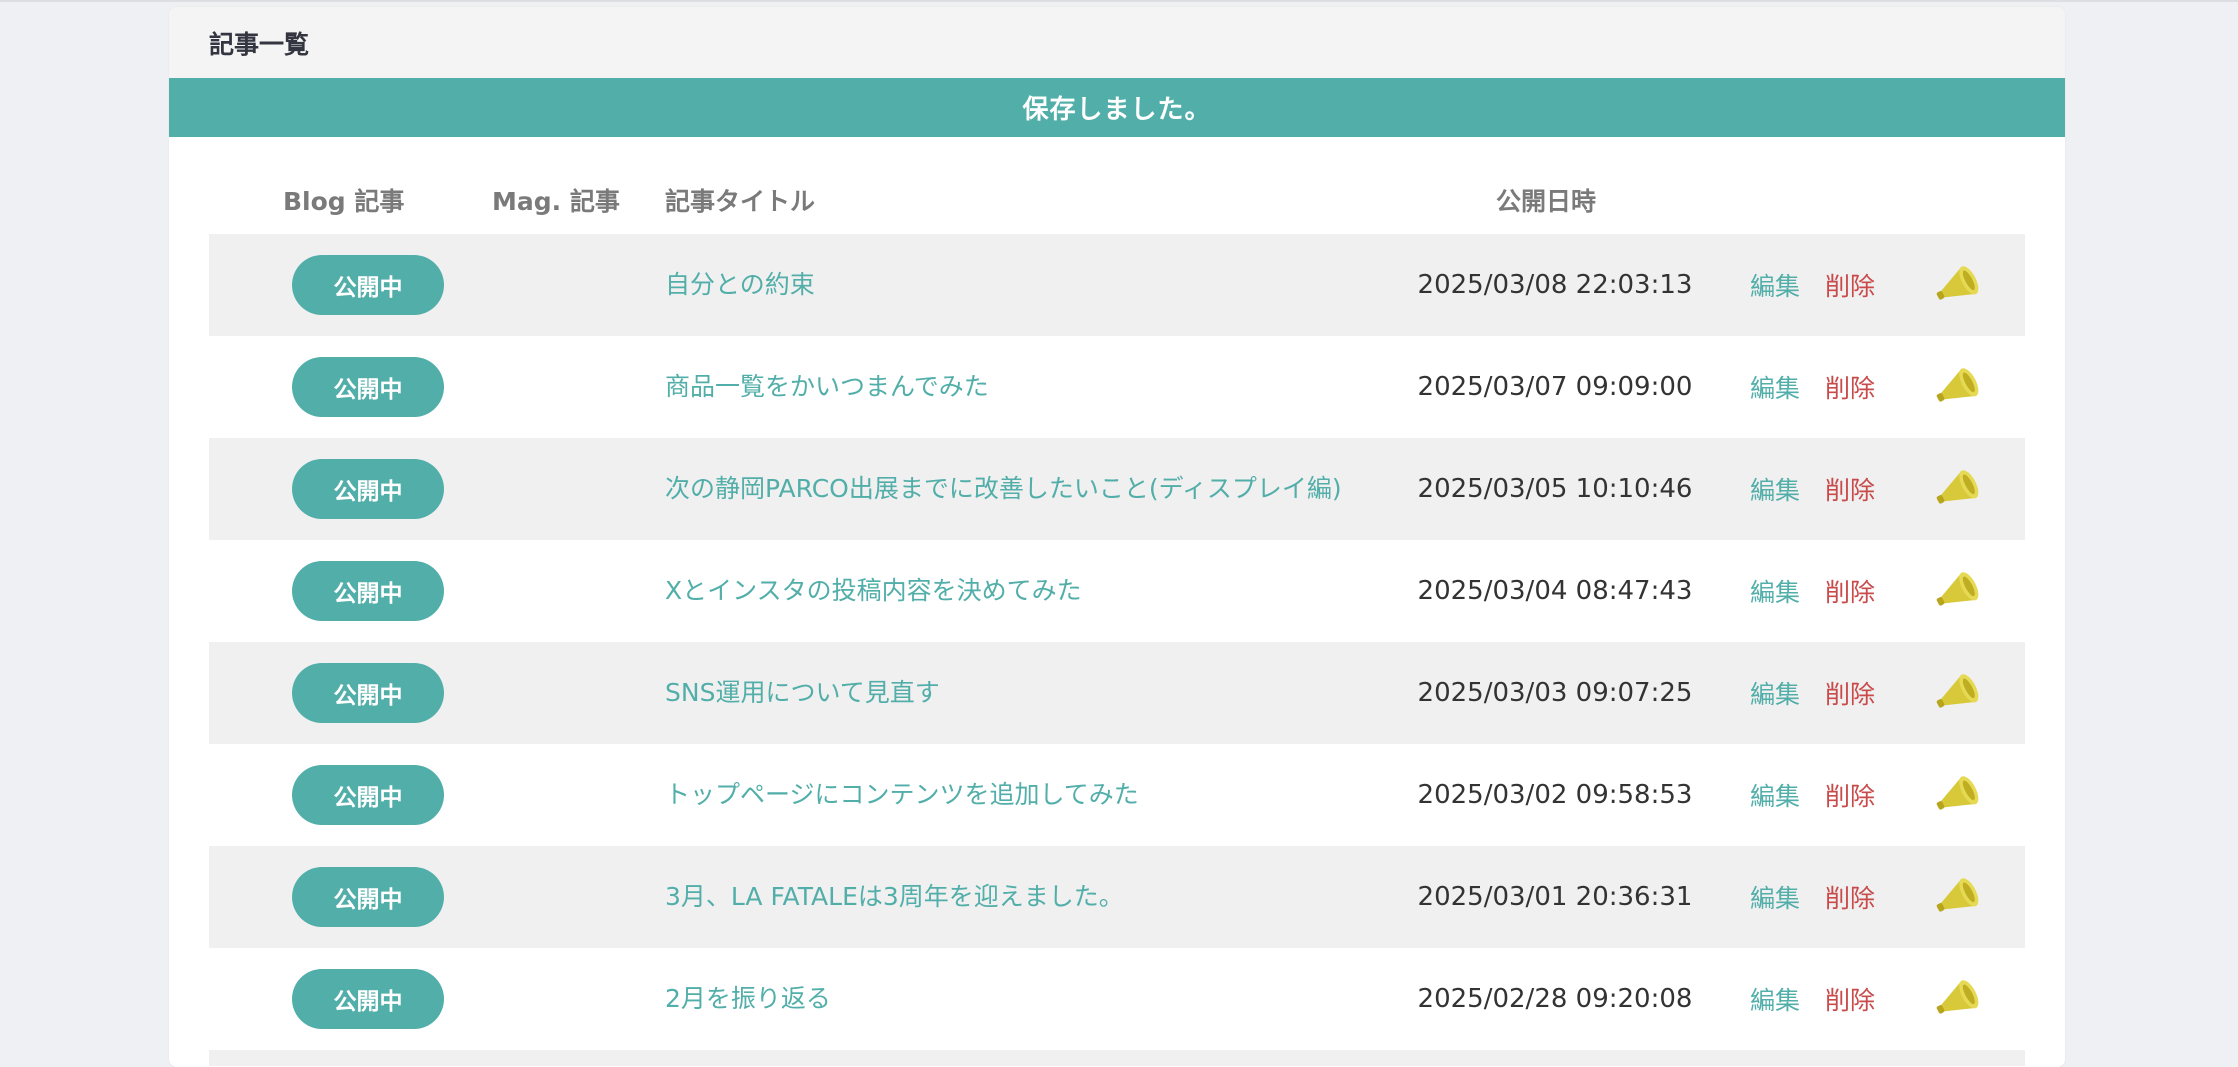 The image size is (2238, 1067). Describe the element at coordinates (1555, 591) in the screenshot. I see `published-date: 2025/03/04 08:47:43` at that location.